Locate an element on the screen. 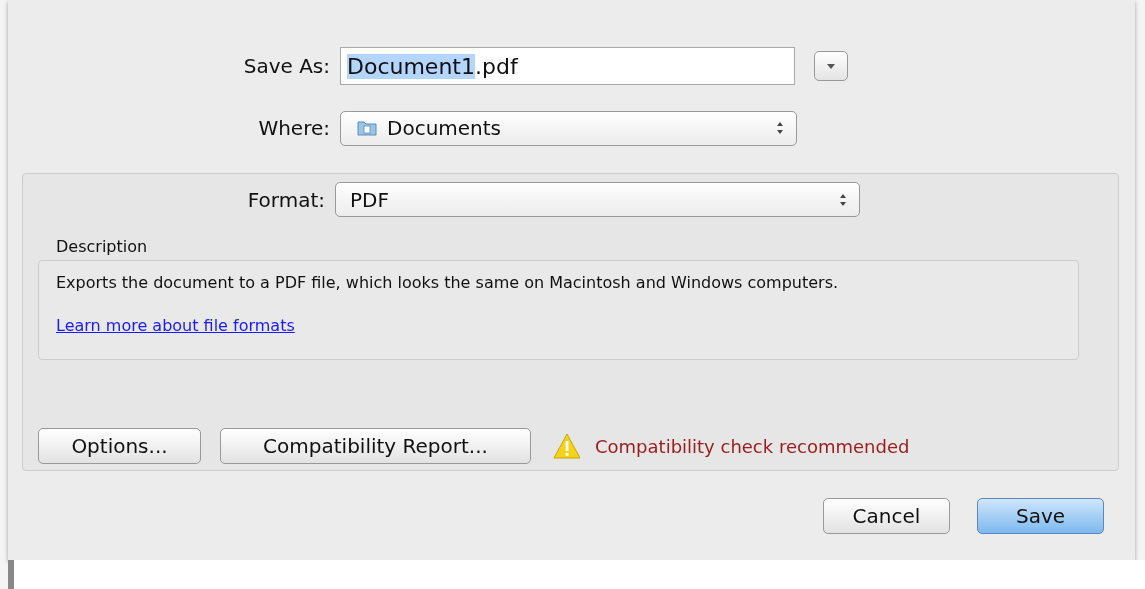 The width and height of the screenshot is (1145, 589). warning-icon is located at coordinates (567, 446).